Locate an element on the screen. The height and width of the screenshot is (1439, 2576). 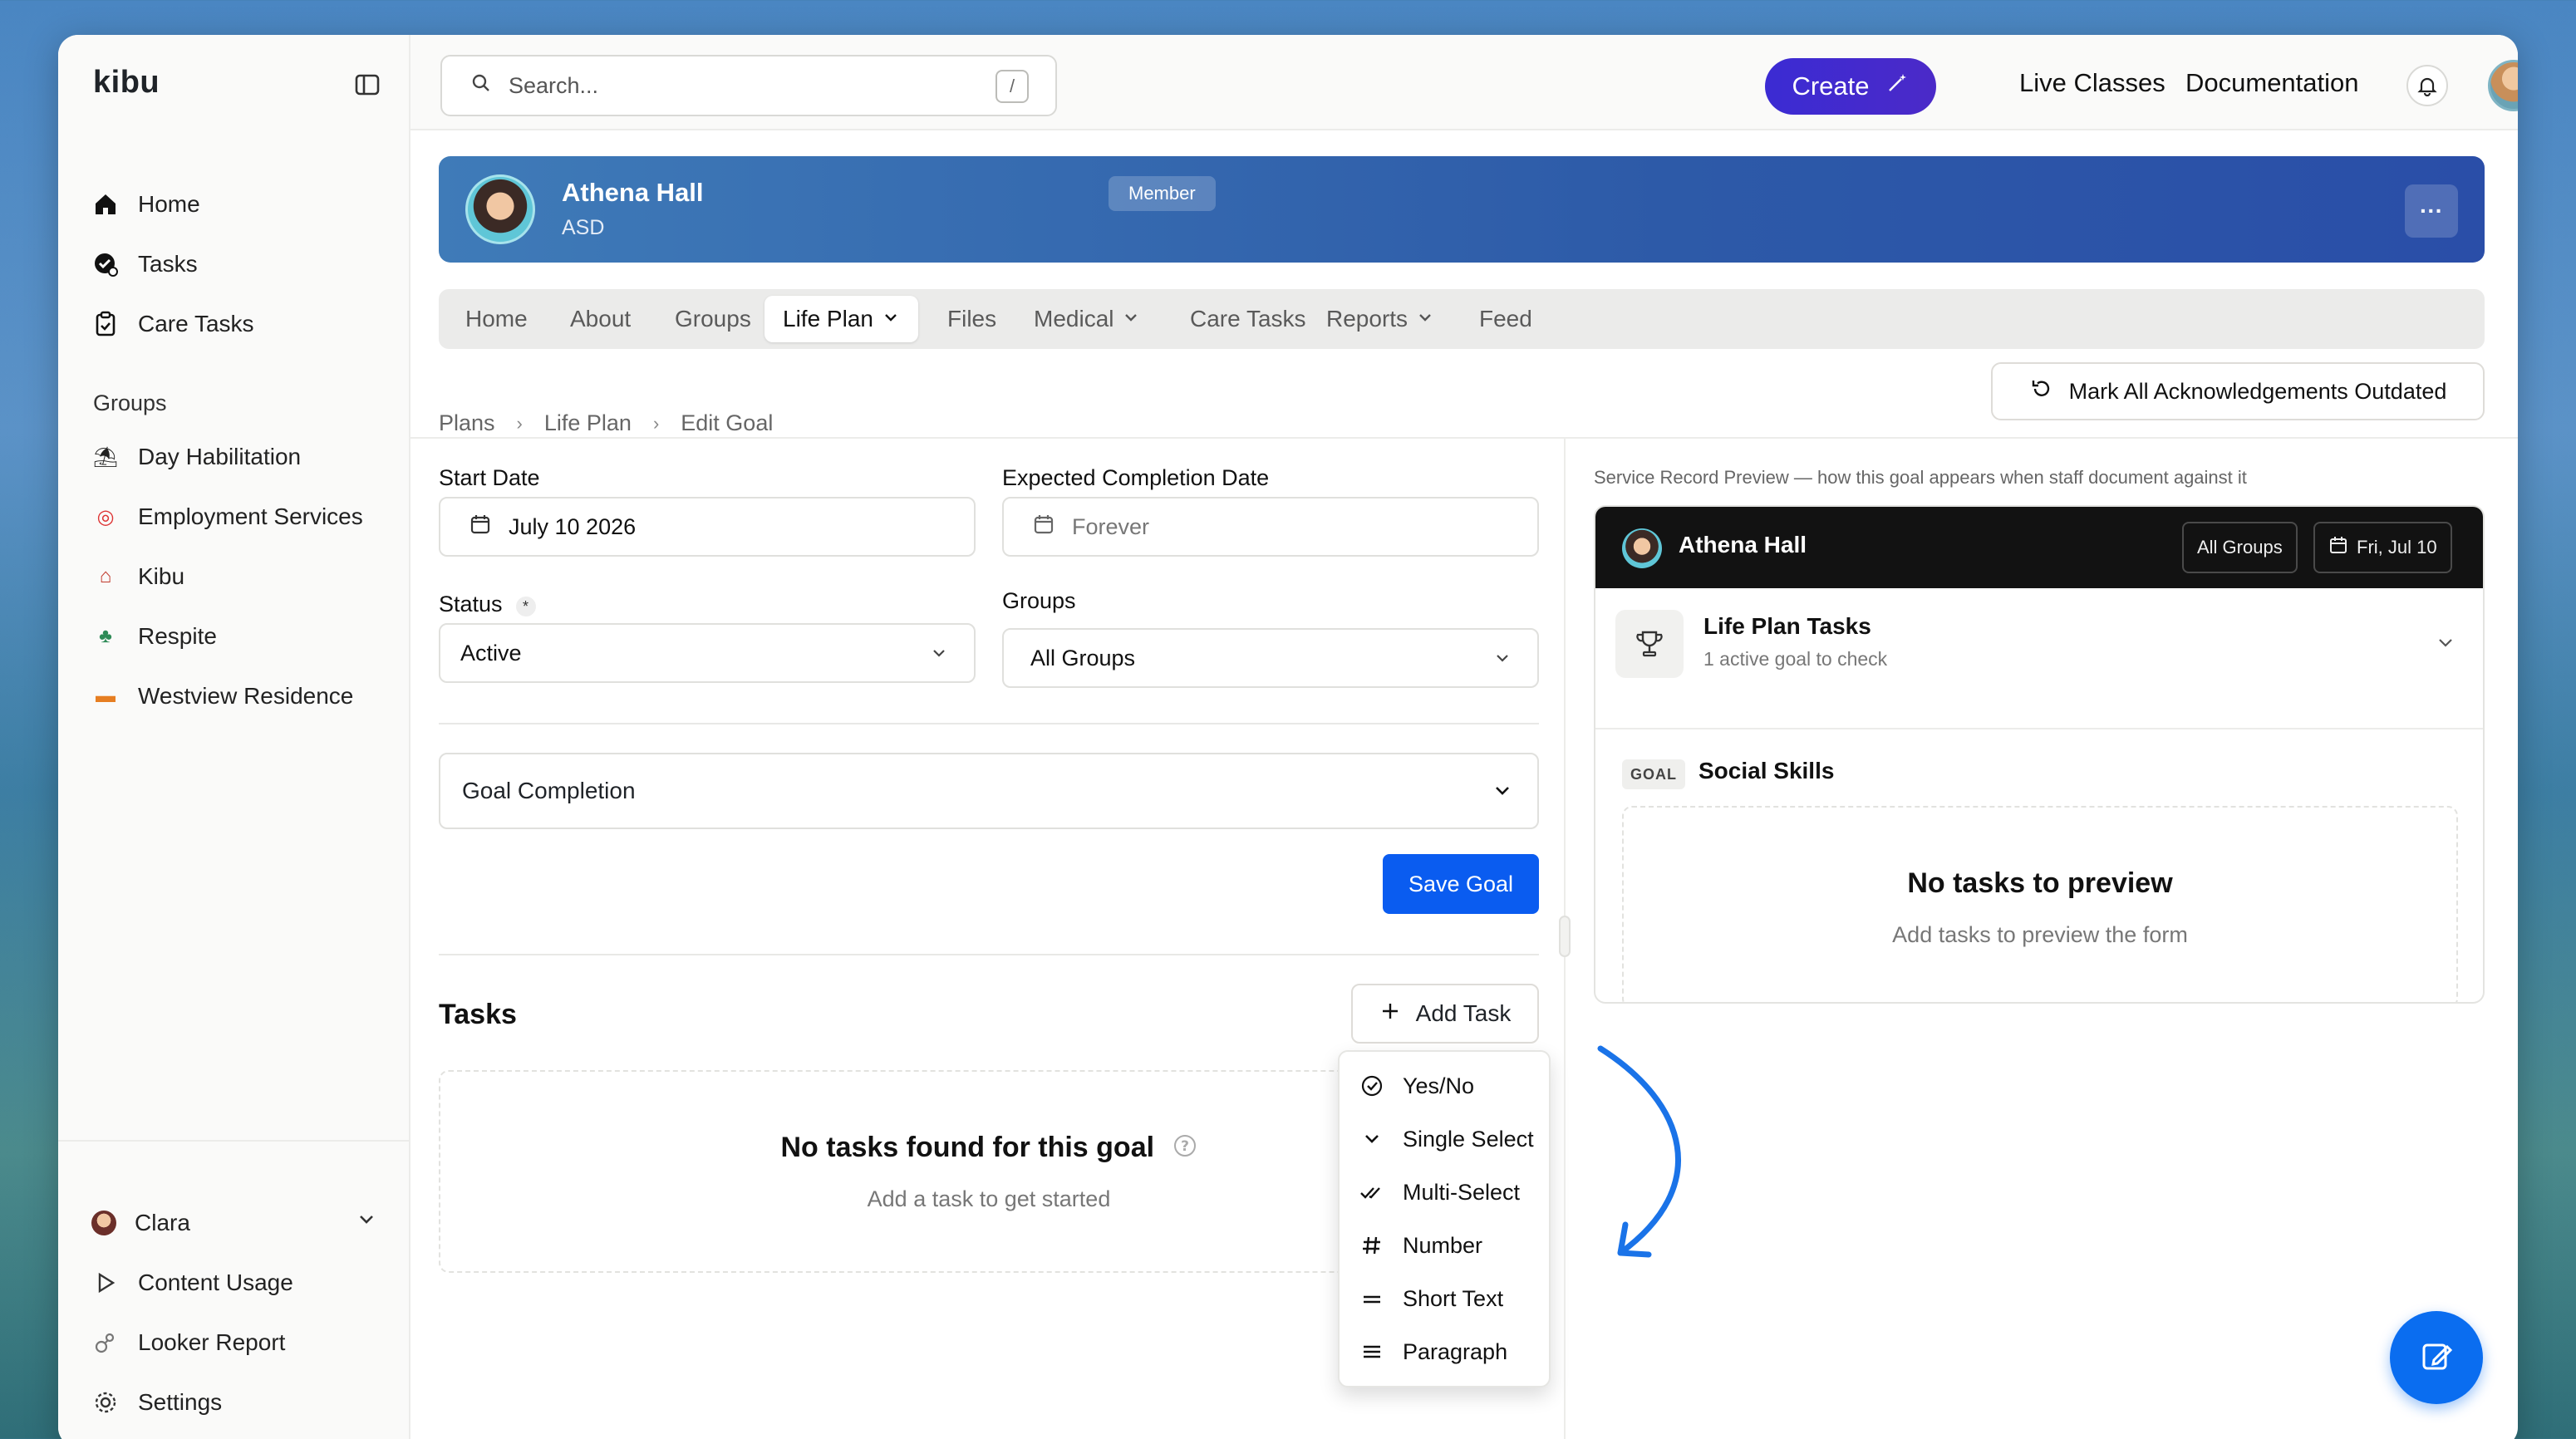
sidebar-group-respite: ♣ Respite is located at coordinates (154, 636).